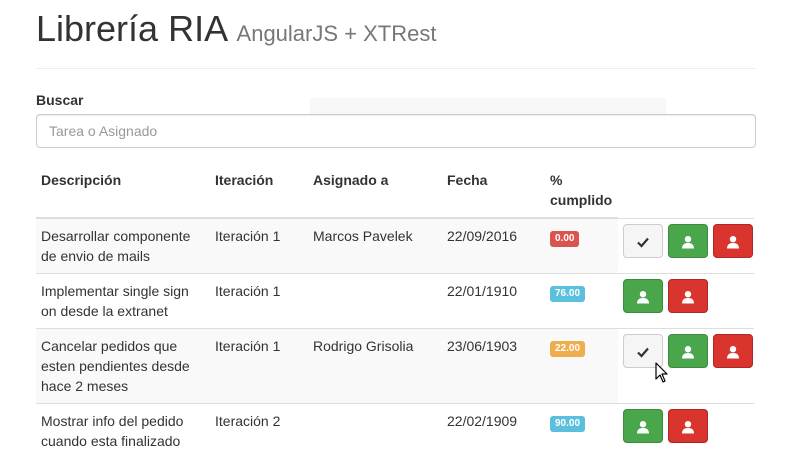 Image resolution: width=792 pixels, height=458 pixels. I want to click on cell-cumplido: 22.00, so click(581, 366).